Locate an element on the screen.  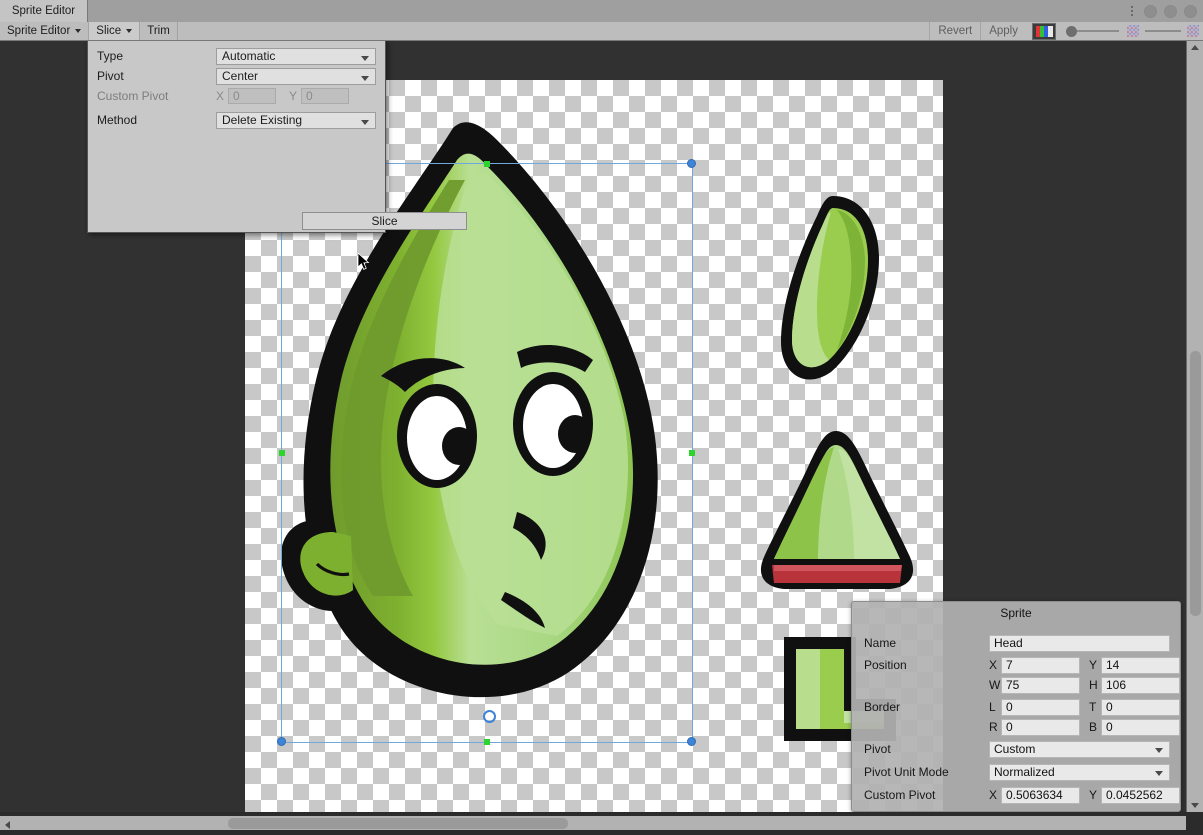
revert-button-label: Revert is located at coordinates (955, 31).